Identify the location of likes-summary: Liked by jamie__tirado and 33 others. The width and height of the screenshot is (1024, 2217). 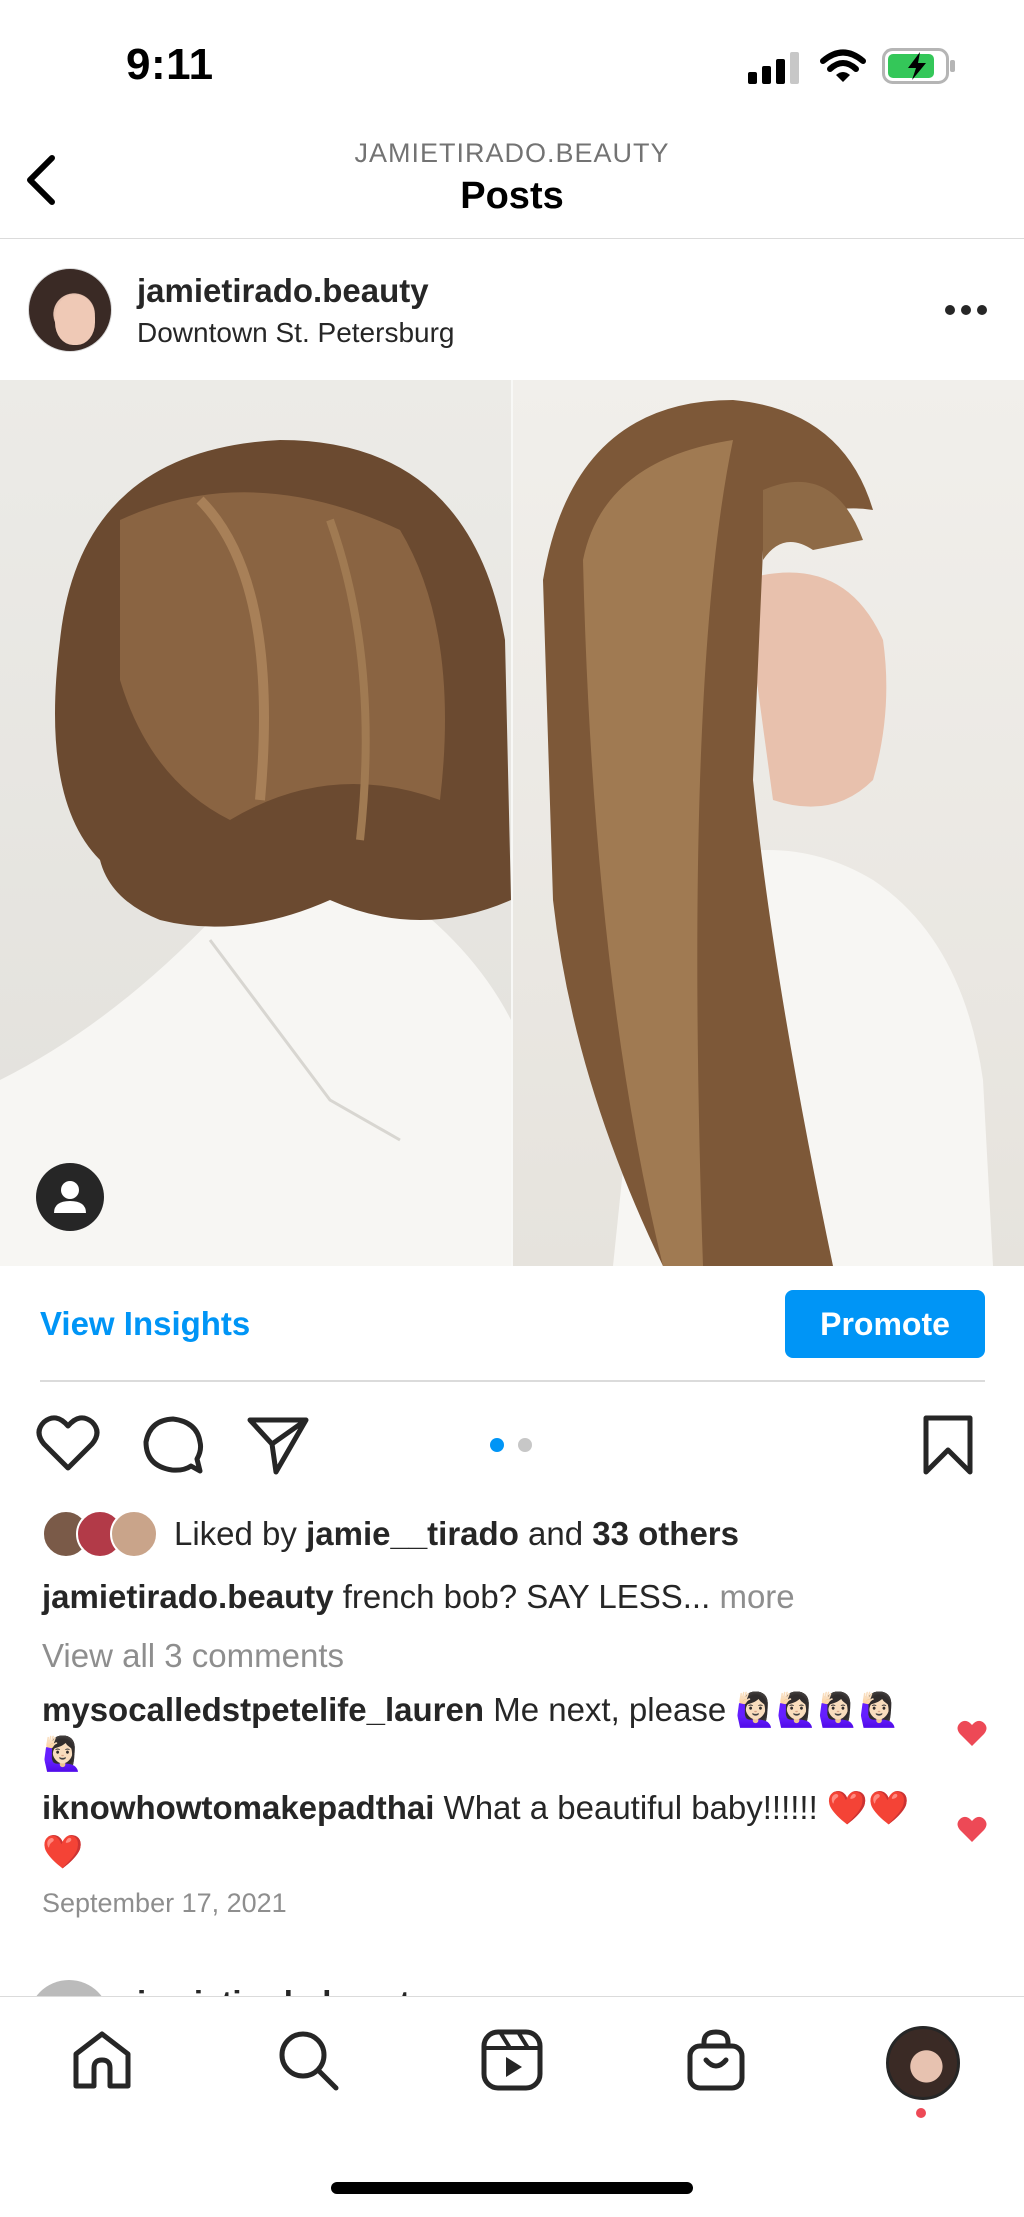
(456, 1534).